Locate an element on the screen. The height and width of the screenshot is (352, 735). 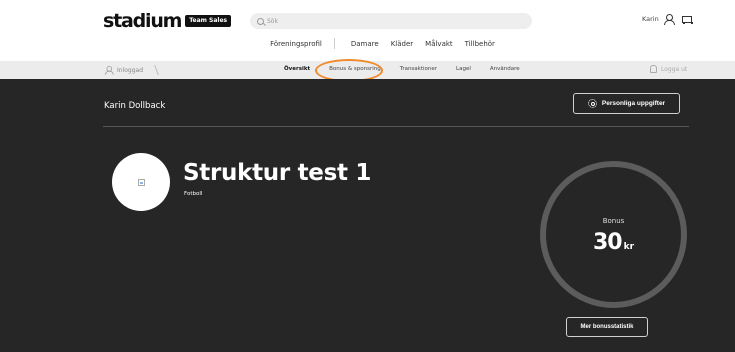
nav-item-klader: Kläder is located at coordinates (402, 44).